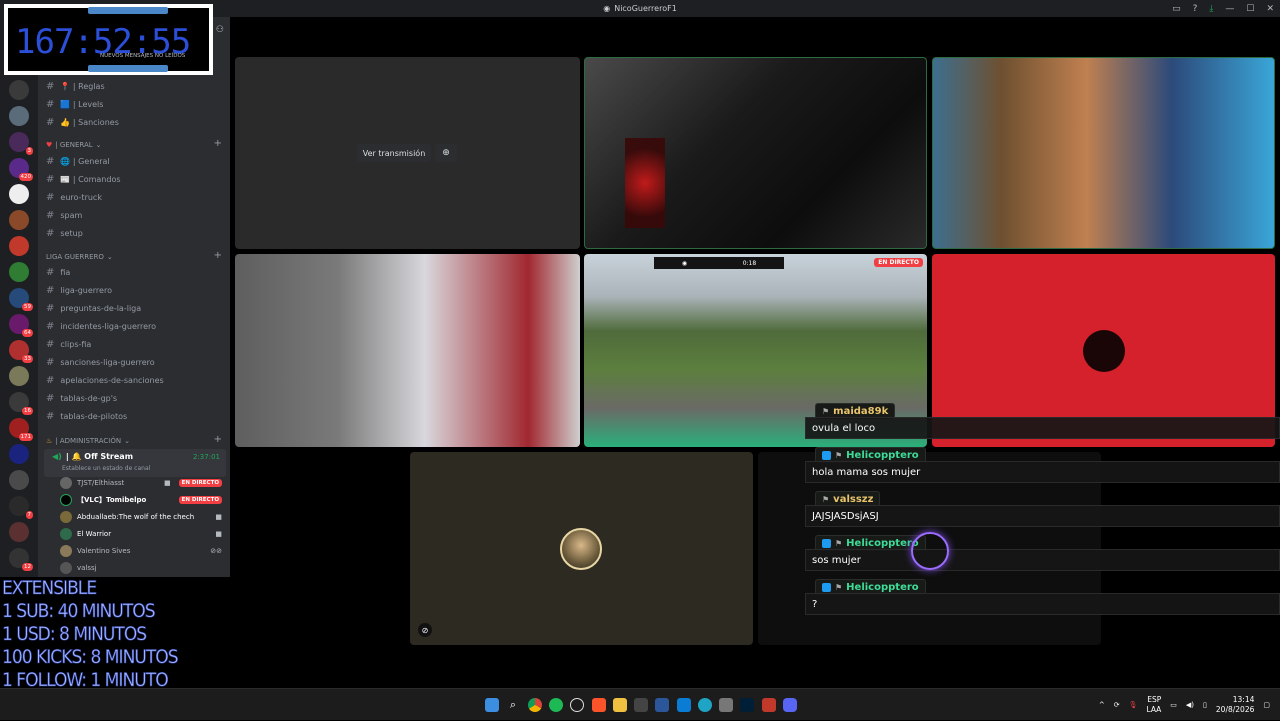  What do you see at coordinates (1195, 9) in the screenshot?
I see `help-icon: ?` at bounding box center [1195, 9].